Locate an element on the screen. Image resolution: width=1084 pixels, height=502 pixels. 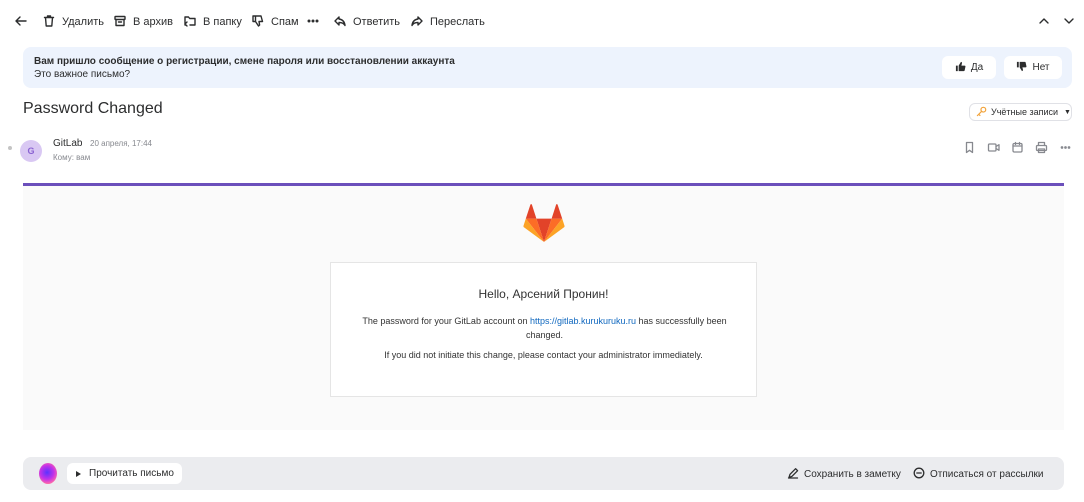
trash-icon is located at coordinates (49, 22).